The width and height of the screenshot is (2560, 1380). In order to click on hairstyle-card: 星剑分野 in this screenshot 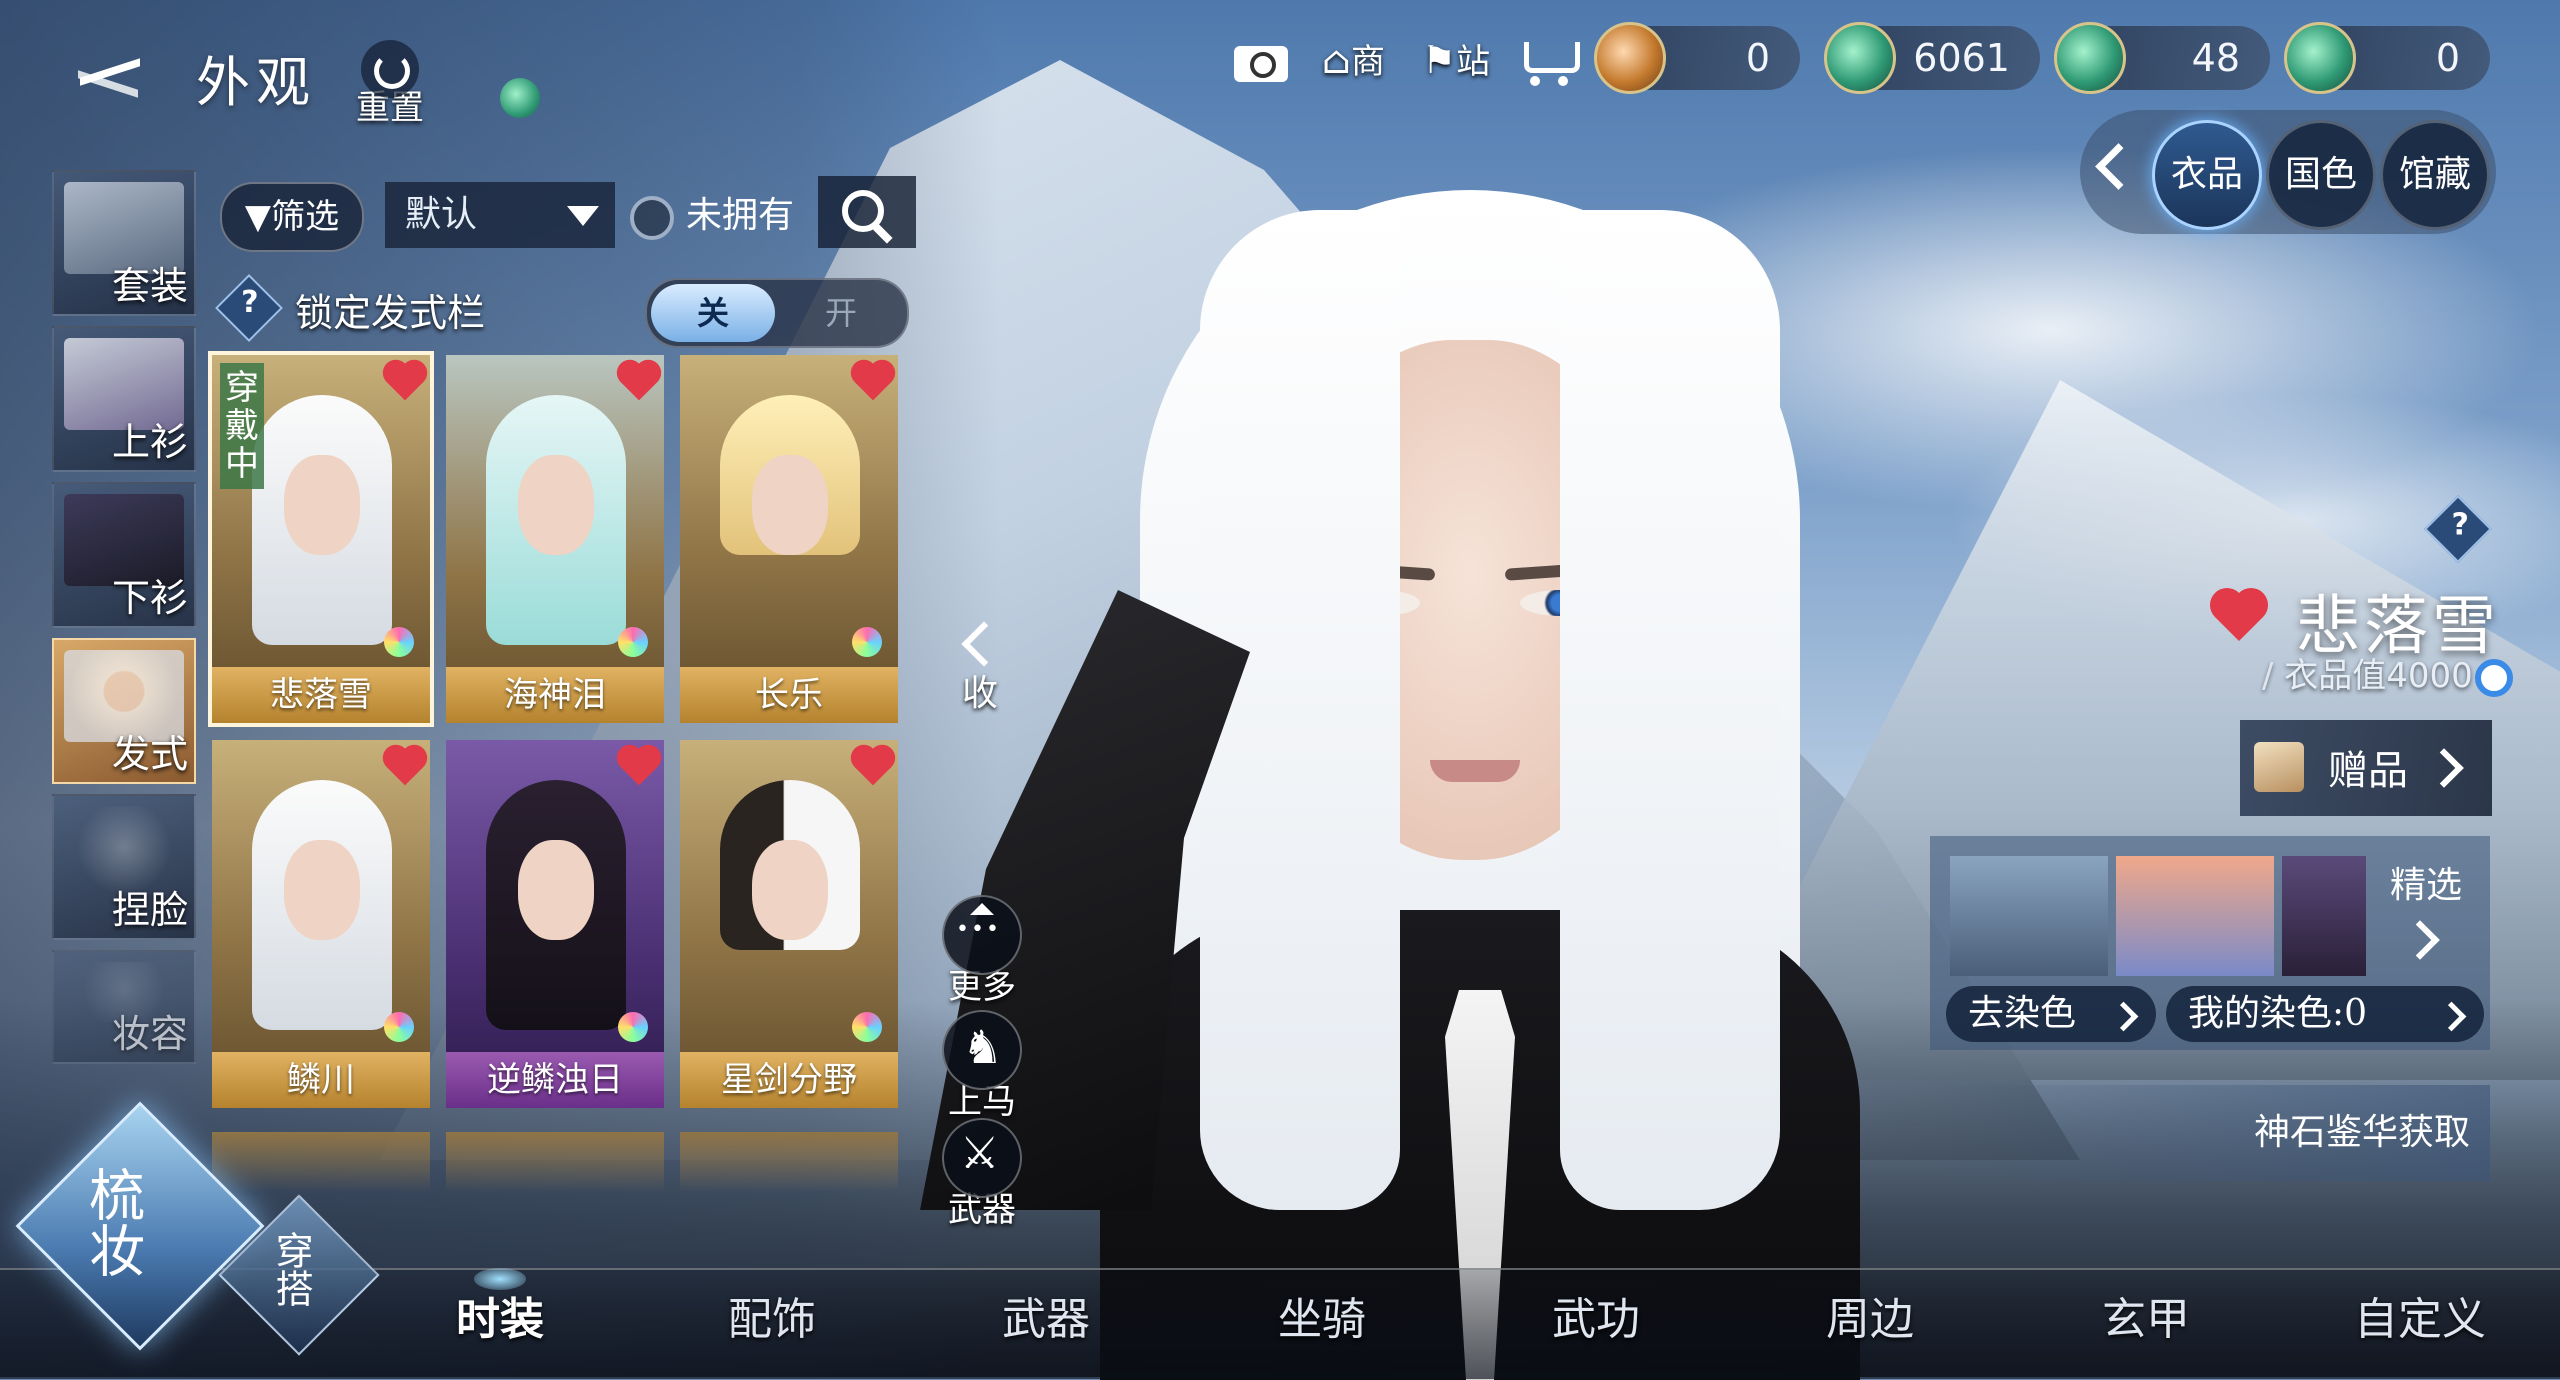, I will do `click(789, 924)`.